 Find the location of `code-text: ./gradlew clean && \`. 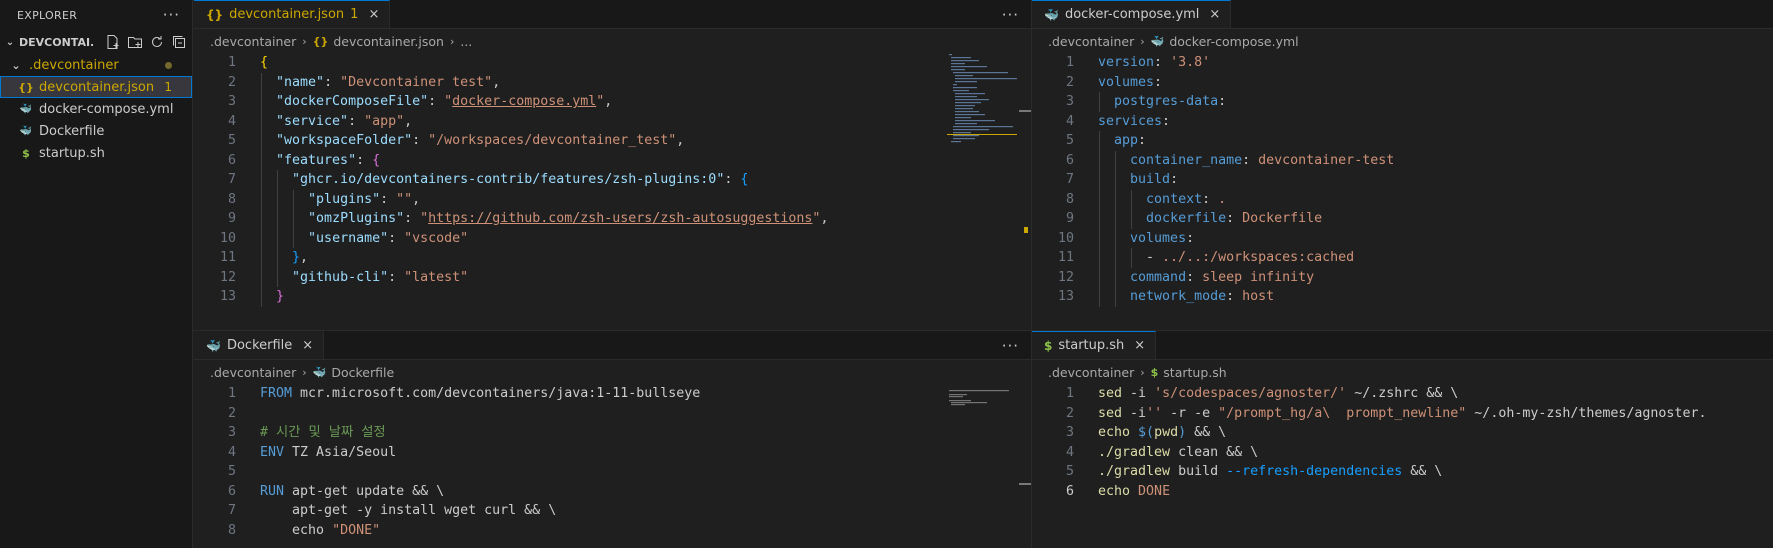

code-text: ./gradlew clean && \ is located at coordinates (1166, 453).